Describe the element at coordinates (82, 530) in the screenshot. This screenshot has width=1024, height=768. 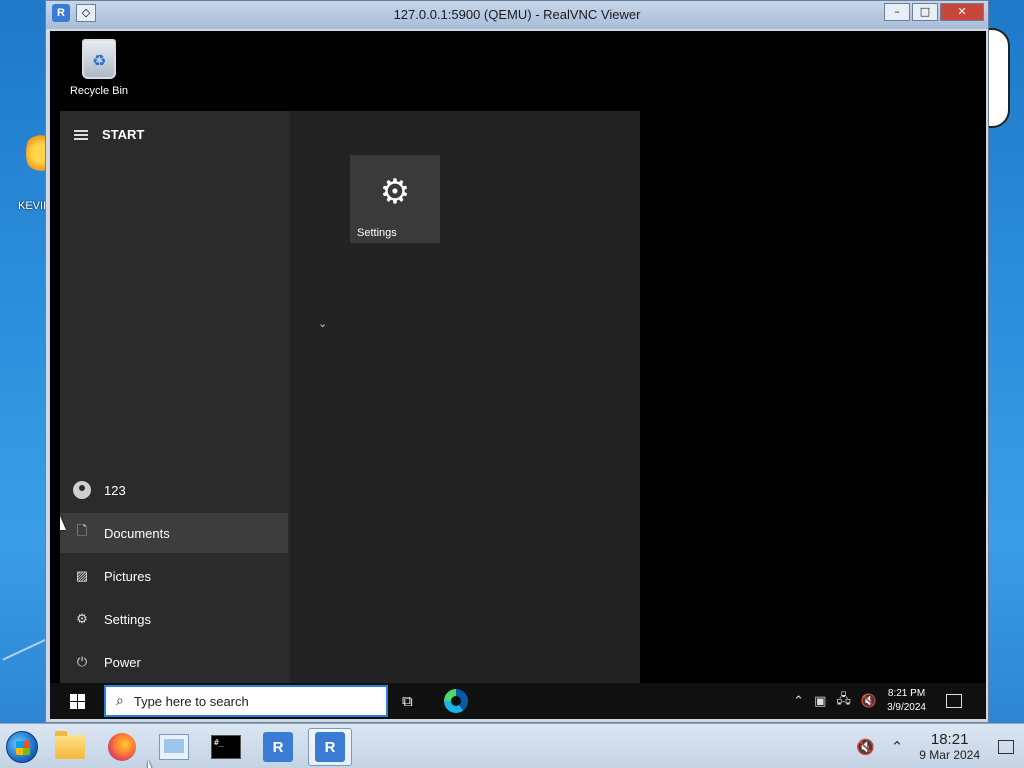
I see `document-icon: 🗋` at that location.